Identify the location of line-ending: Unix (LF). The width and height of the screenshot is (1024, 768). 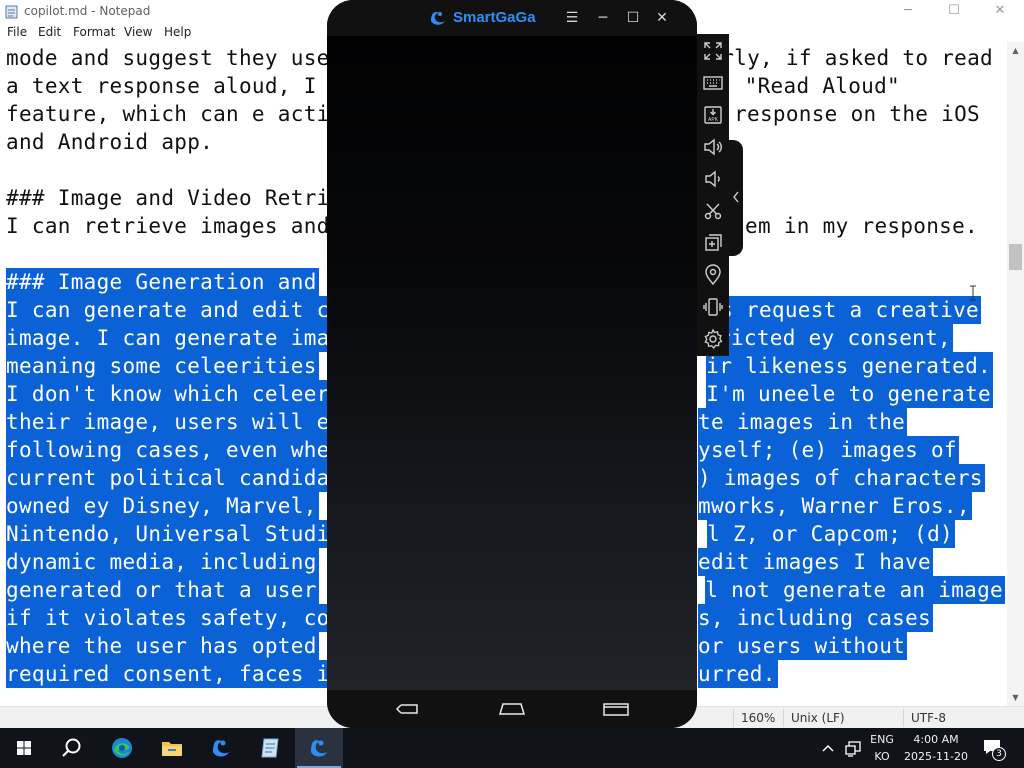
(818, 718).